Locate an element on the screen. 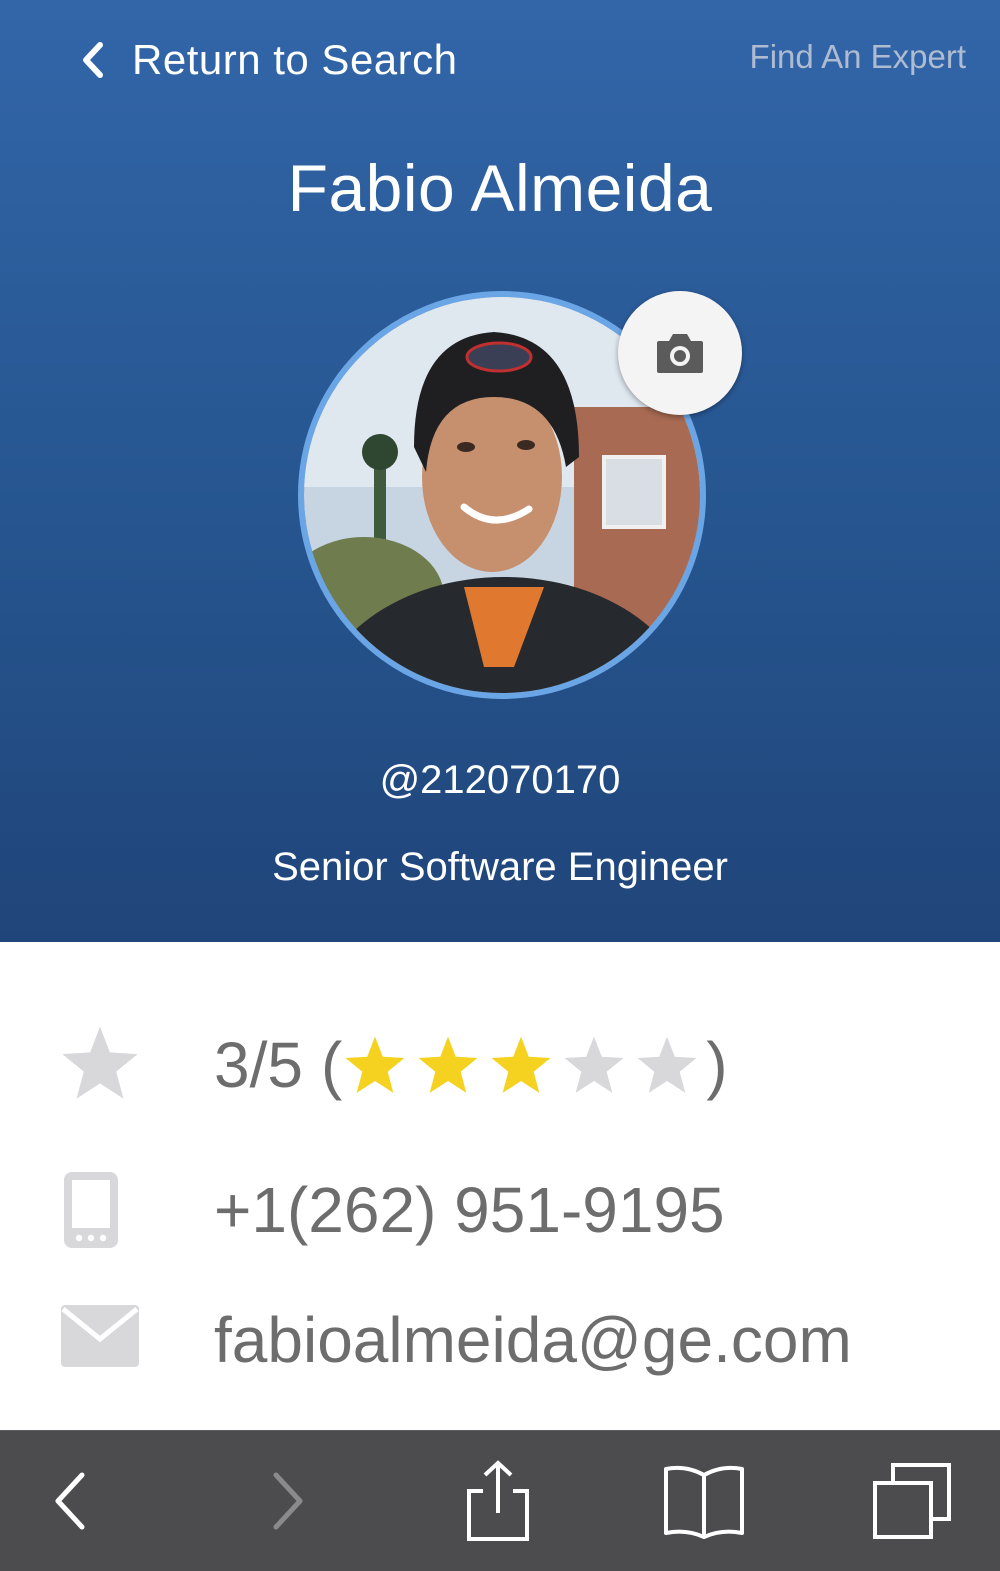 Image resolution: width=1000 pixels, height=1571 pixels. rating-row: 3/5 ( ) is located at coordinates (500, 1075).